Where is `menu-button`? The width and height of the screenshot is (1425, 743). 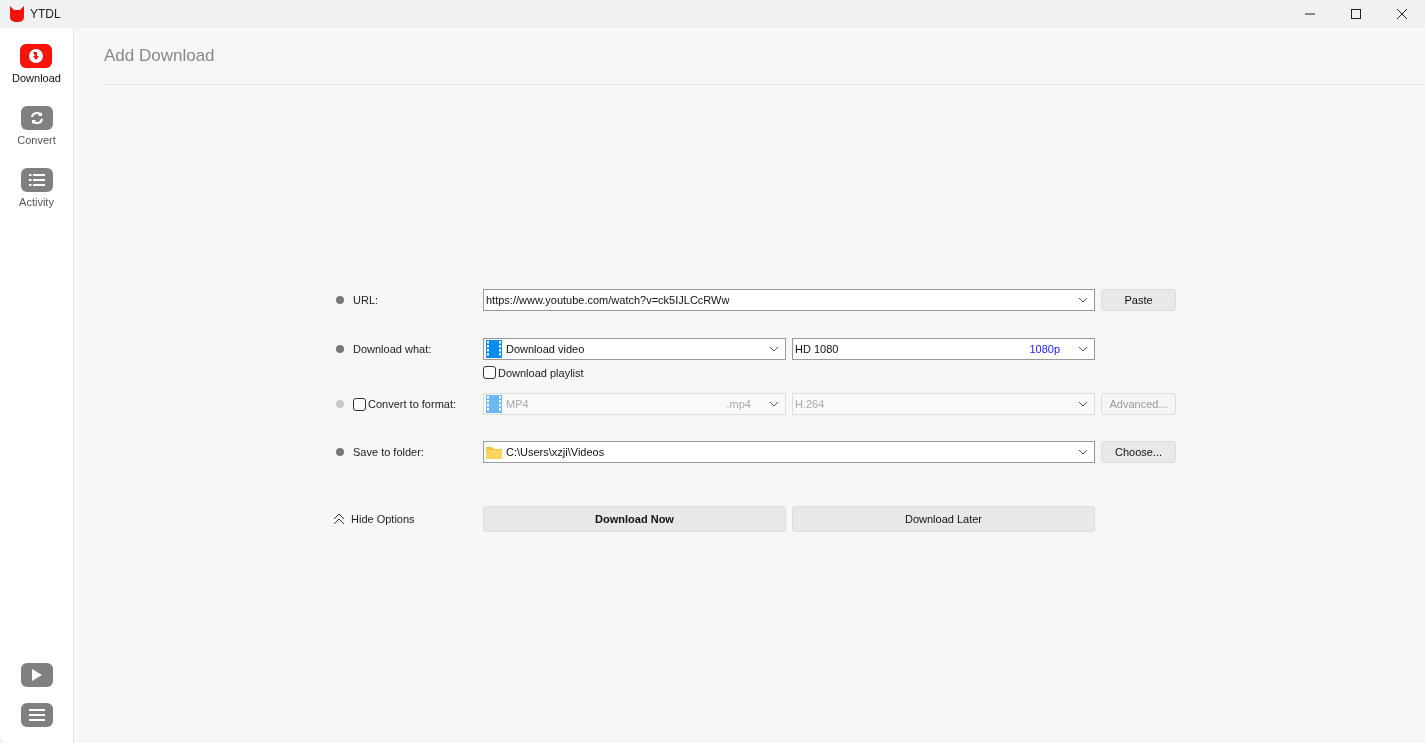
menu-button is located at coordinates (36, 715).